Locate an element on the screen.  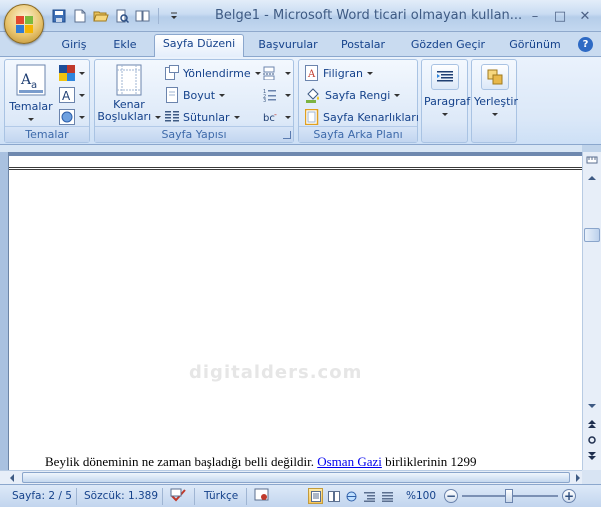
size-button: Boyut is located at coordinates (195, 95).